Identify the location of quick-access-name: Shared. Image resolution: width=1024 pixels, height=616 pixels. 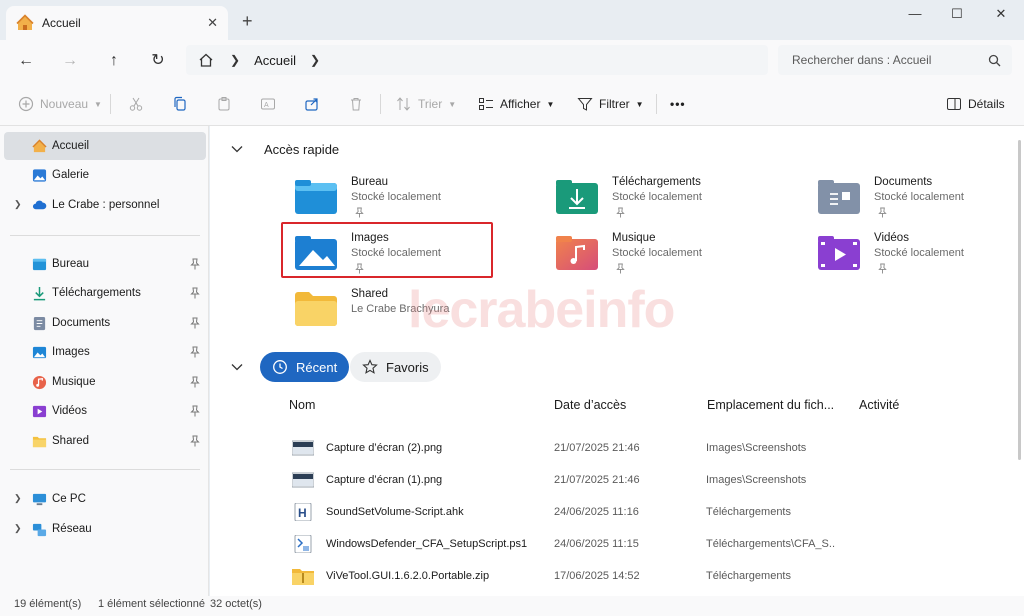
(370, 294).